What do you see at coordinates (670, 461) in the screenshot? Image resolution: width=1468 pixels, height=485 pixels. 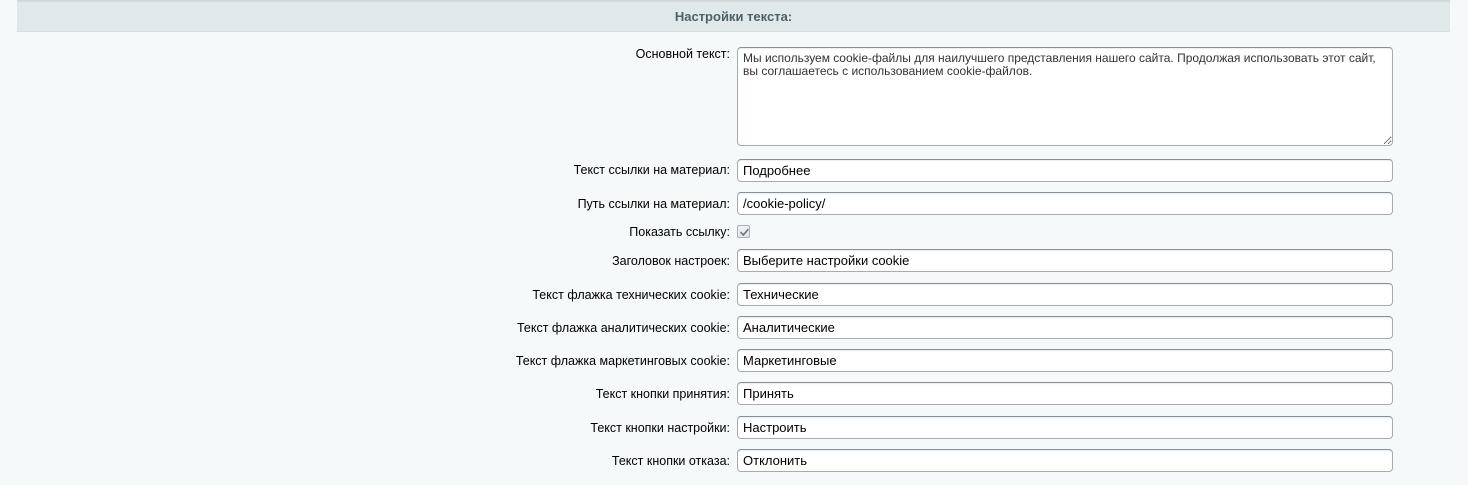 I see `decline-button-text-label: Текст кнопки отказа:` at bounding box center [670, 461].